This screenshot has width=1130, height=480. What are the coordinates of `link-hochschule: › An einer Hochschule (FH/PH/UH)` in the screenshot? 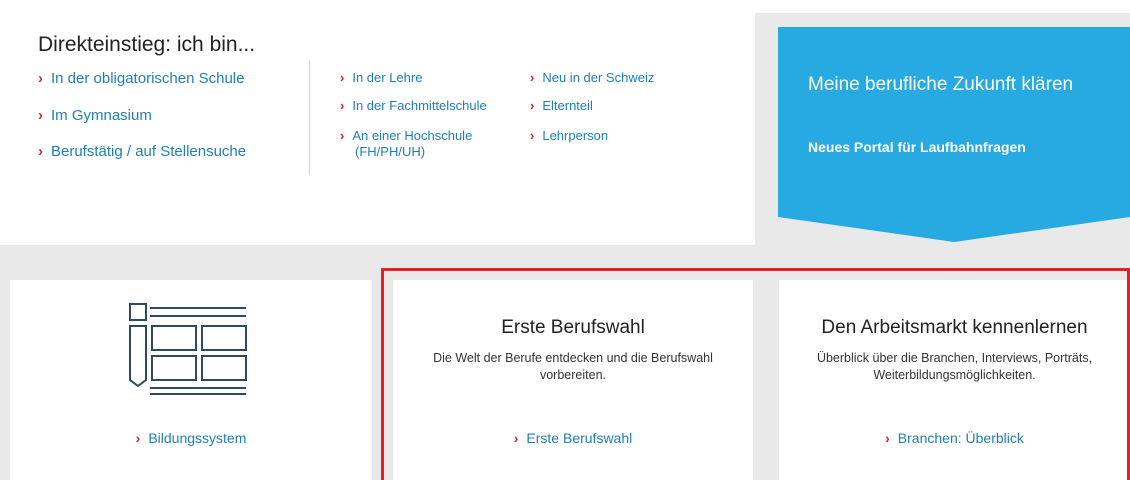 It's located at (406, 144).